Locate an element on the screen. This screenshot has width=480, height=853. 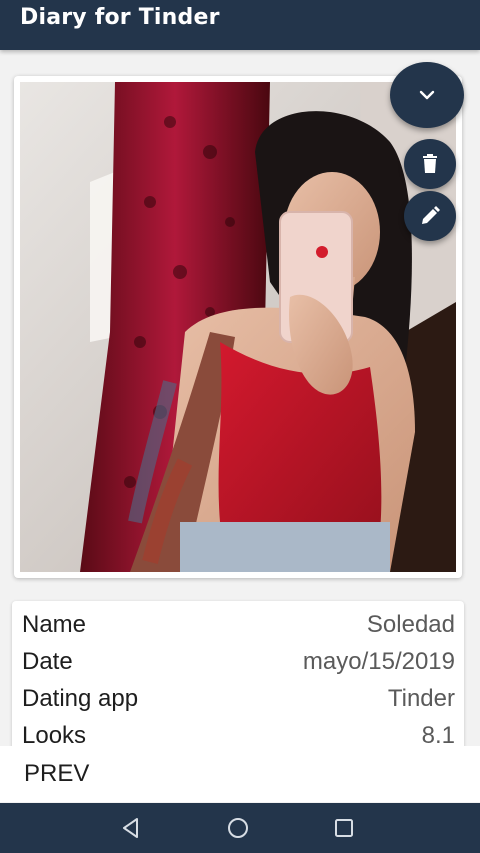
back-icon is located at coordinates (131, 828).